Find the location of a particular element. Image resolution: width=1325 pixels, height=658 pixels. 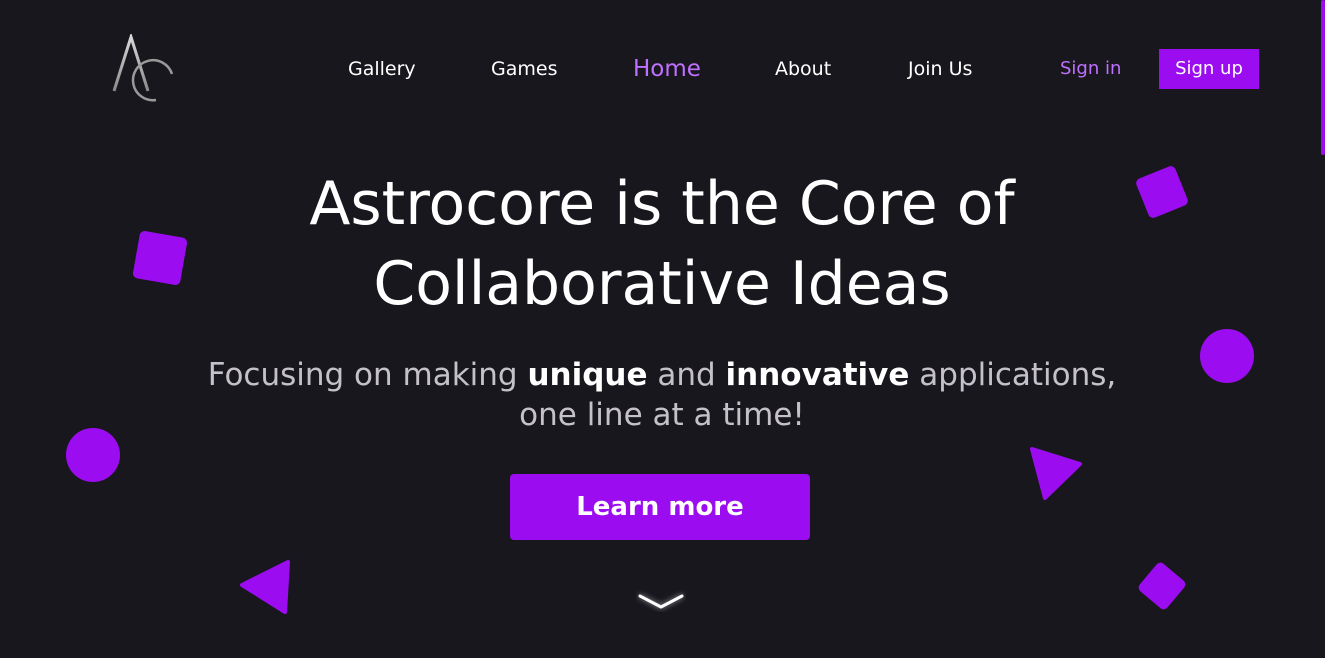

hero-title-line-2: Collaborative Ideas is located at coordinates (662, 284).